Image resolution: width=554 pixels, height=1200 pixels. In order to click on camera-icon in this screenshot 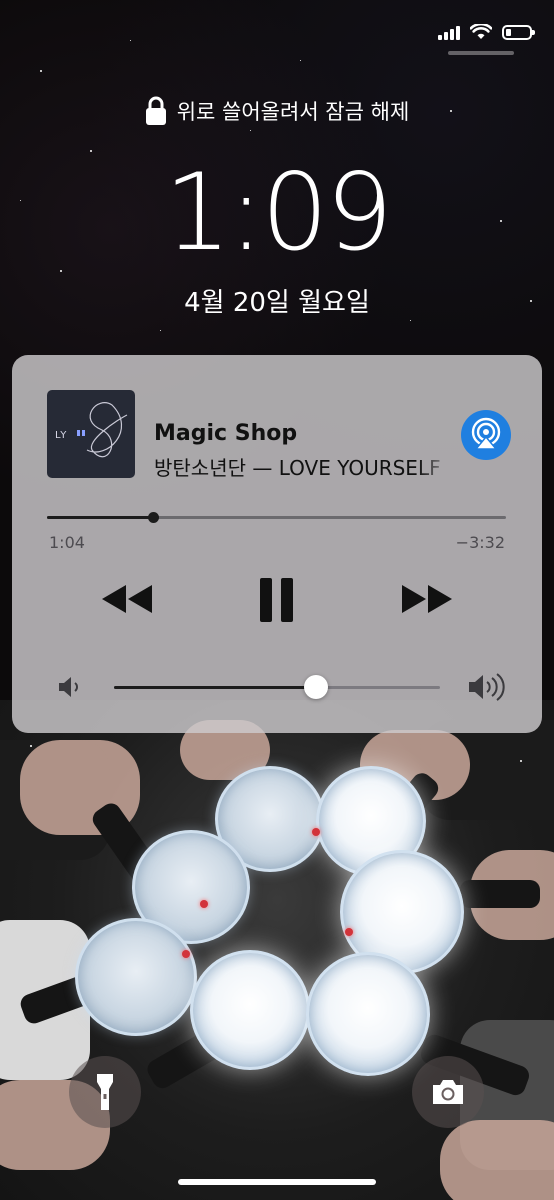, I will do `click(448, 1092)`.